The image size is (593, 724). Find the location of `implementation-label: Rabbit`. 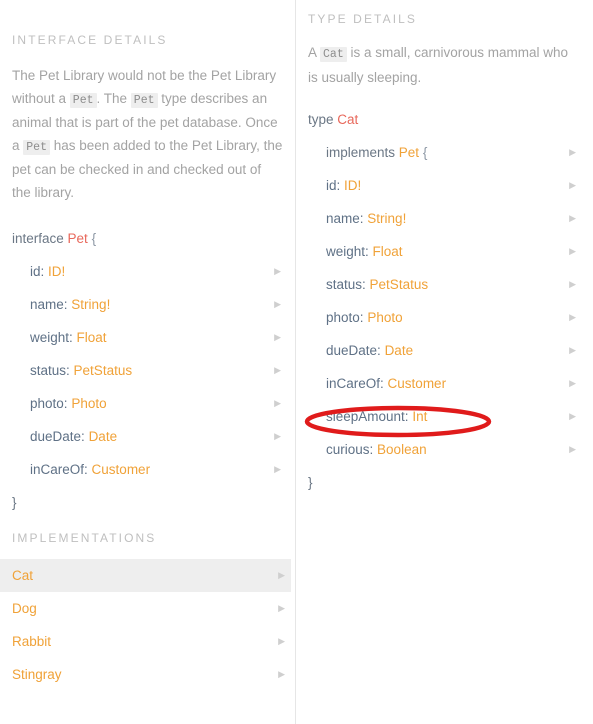

implementation-label: Rabbit is located at coordinates (32, 641).